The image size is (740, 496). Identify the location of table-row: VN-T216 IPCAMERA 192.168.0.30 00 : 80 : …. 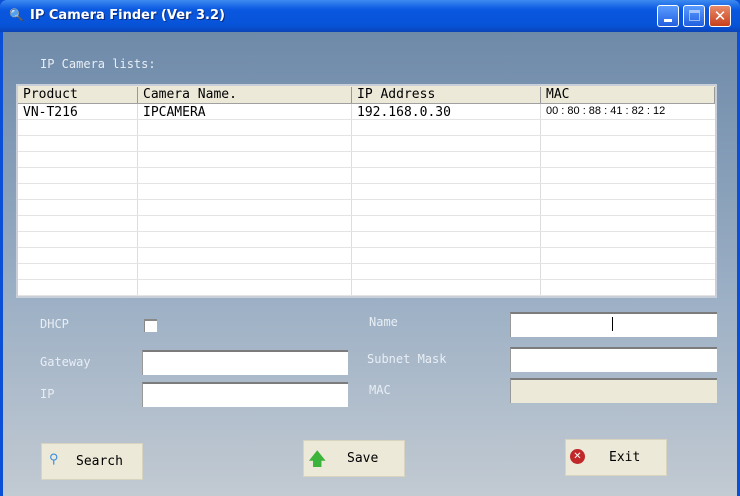
(366, 112).